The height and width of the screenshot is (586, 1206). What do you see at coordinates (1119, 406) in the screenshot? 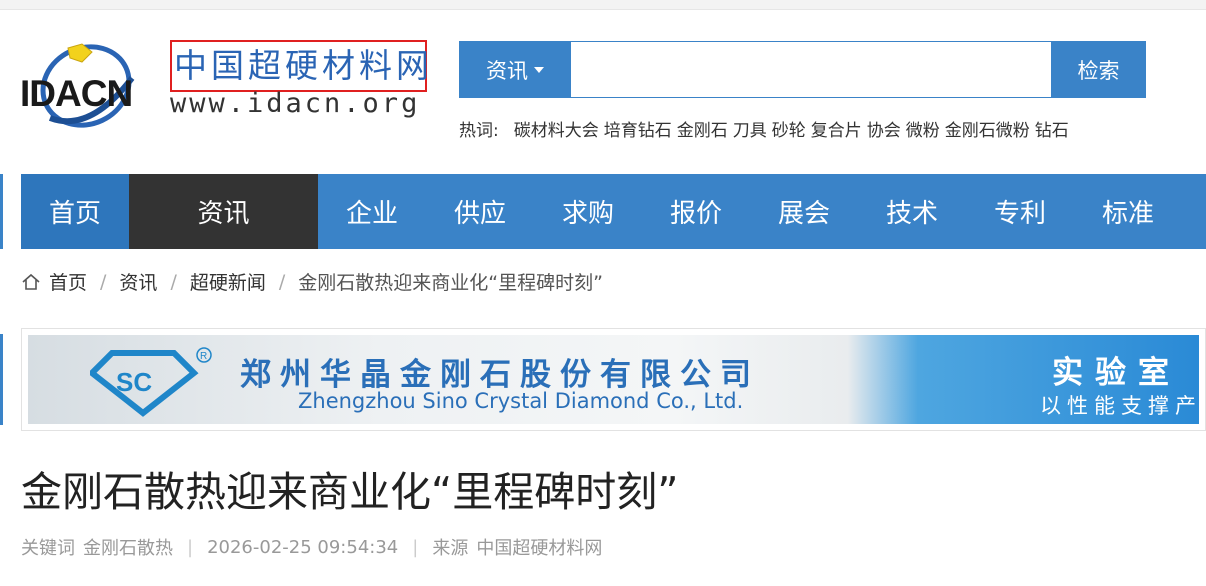
I see `banner-lab-subtitle: 以性能支撑产` at bounding box center [1119, 406].